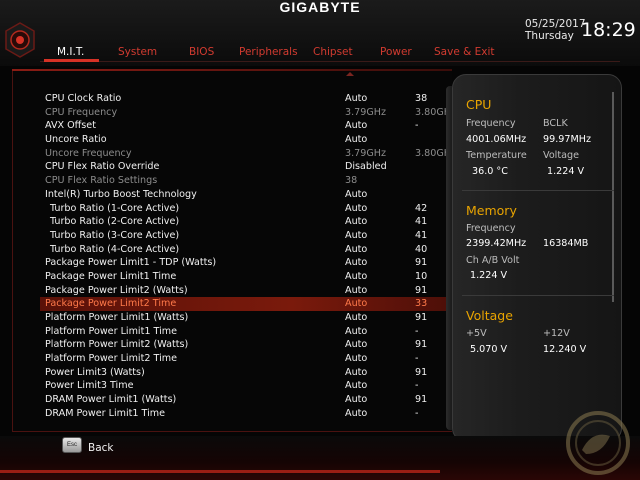 This screenshot has height=480, width=640. Describe the element at coordinates (366, 167) in the screenshot. I see `setting-value: Disabled` at that location.